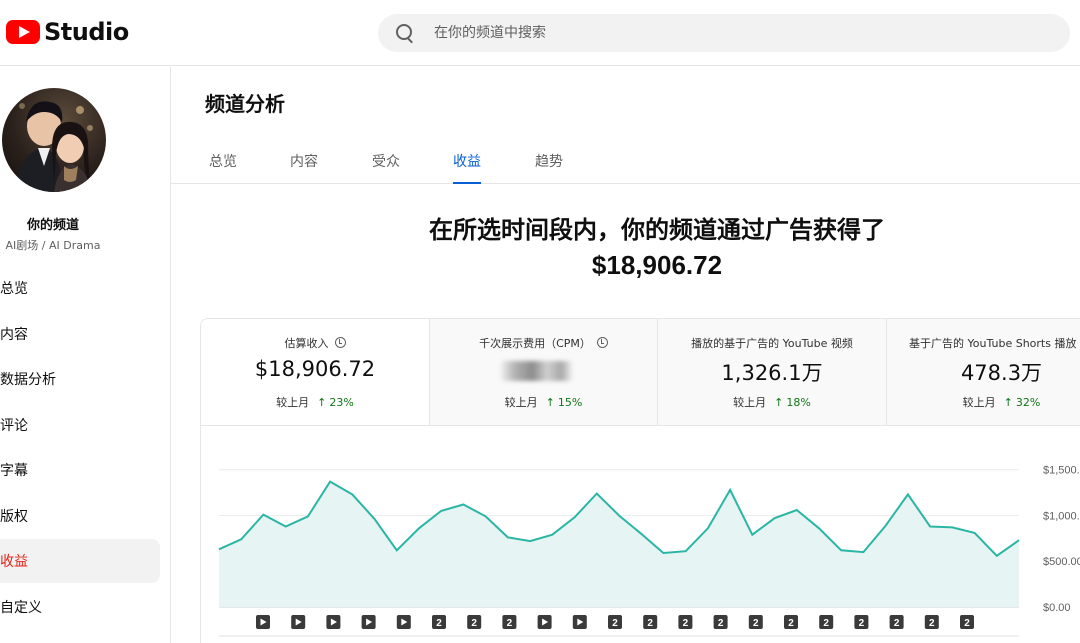 Image resolution: width=1080 pixels, height=643 pixels. I want to click on sidebar-item-analytics: 数据分析, so click(80, 379).